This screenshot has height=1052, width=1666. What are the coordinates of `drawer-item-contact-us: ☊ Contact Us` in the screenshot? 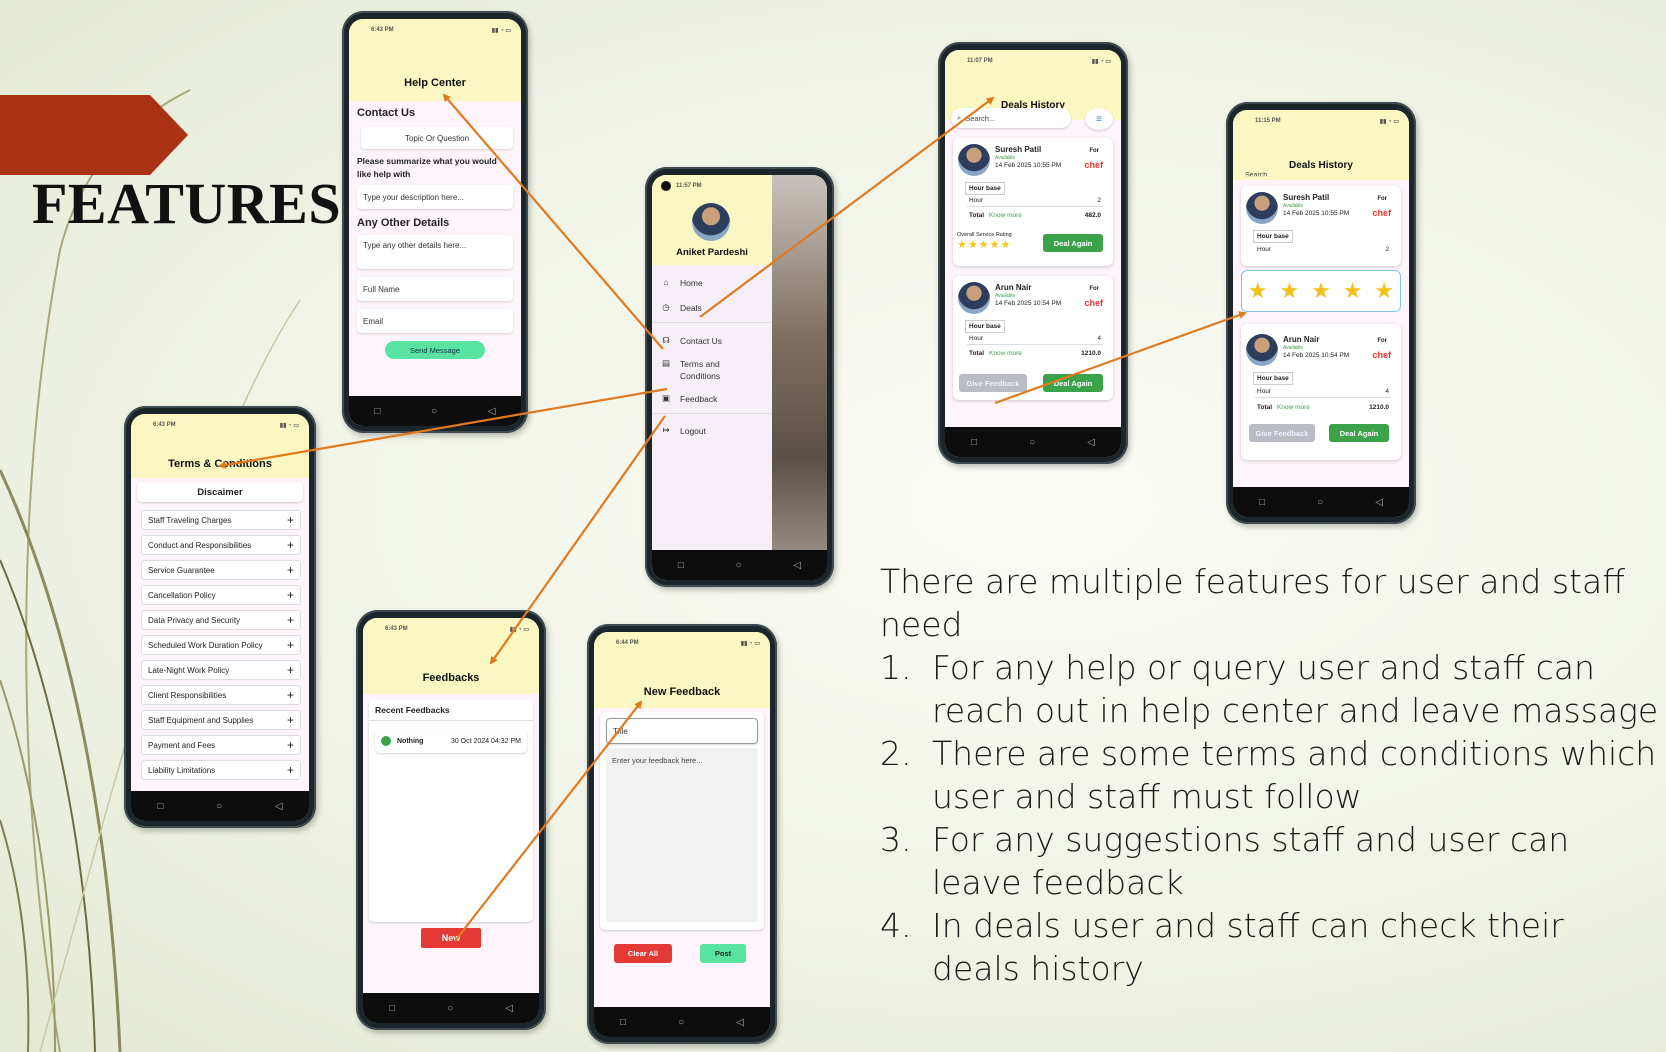 It's located at (712, 341).